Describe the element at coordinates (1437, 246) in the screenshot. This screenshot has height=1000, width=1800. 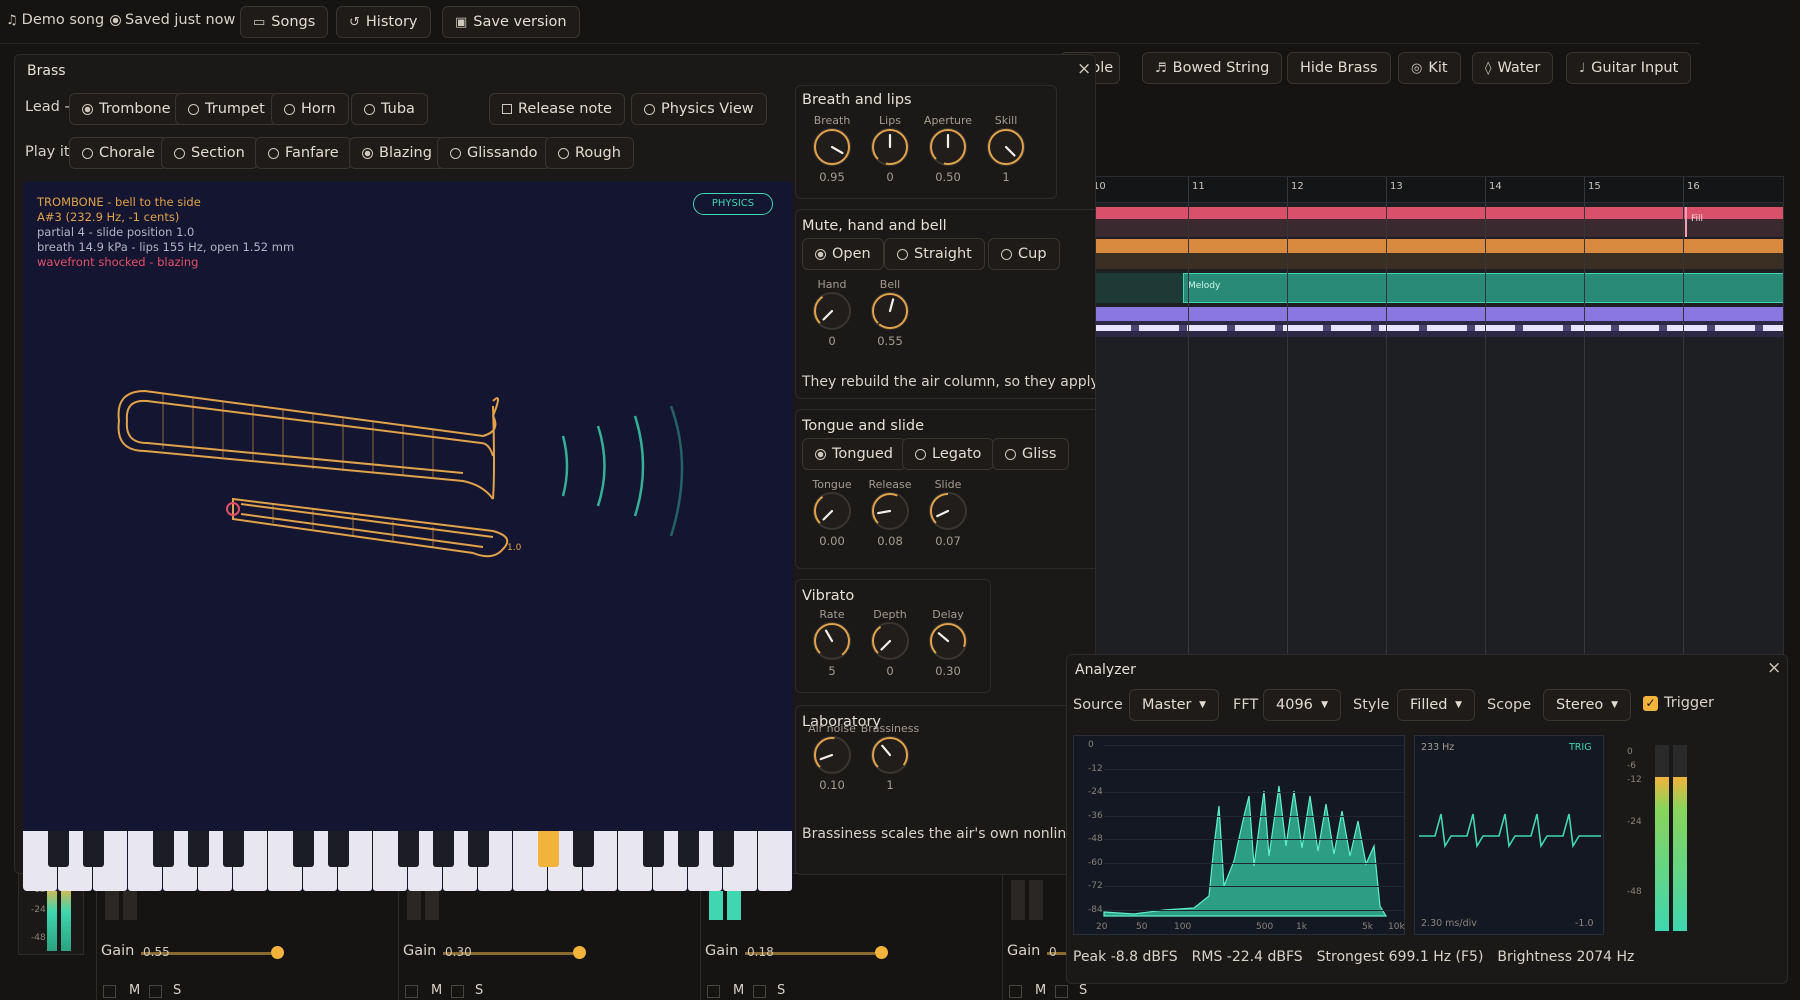
I see `clip-orange` at that location.